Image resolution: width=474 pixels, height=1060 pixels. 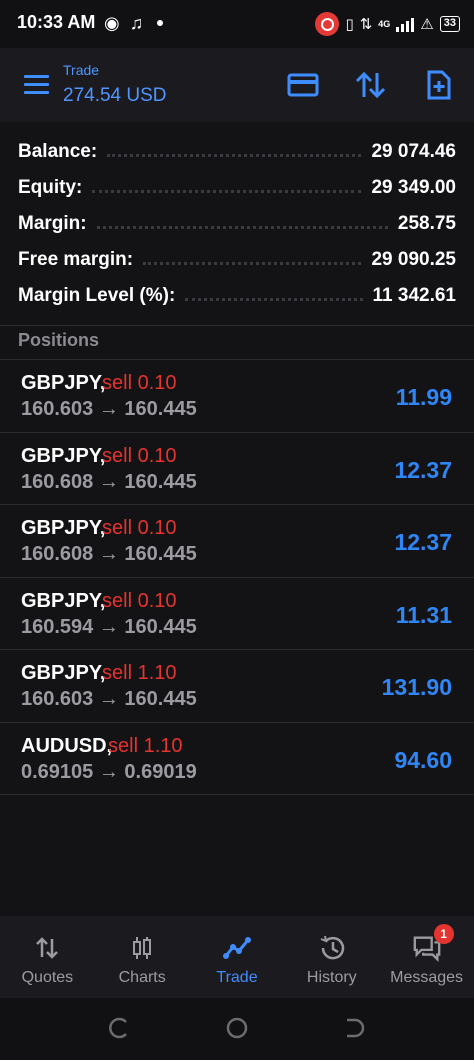 What do you see at coordinates (47, 977) in the screenshot?
I see `nav-label: Quotes` at bounding box center [47, 977].